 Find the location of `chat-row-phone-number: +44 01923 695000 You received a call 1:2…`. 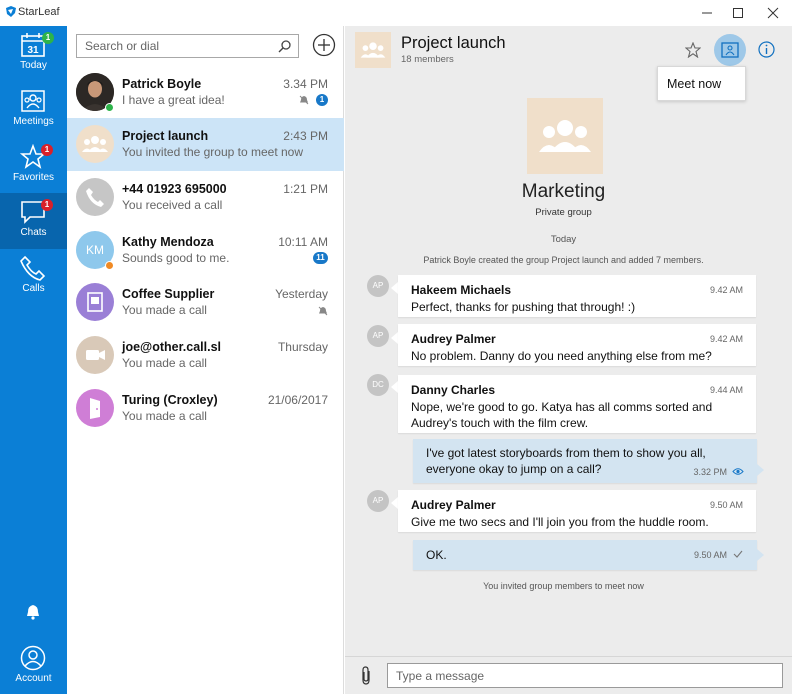

chat-row-phone-number: +44 01923 695000 You received a call 1:2… is located at coordinates (205, 197).